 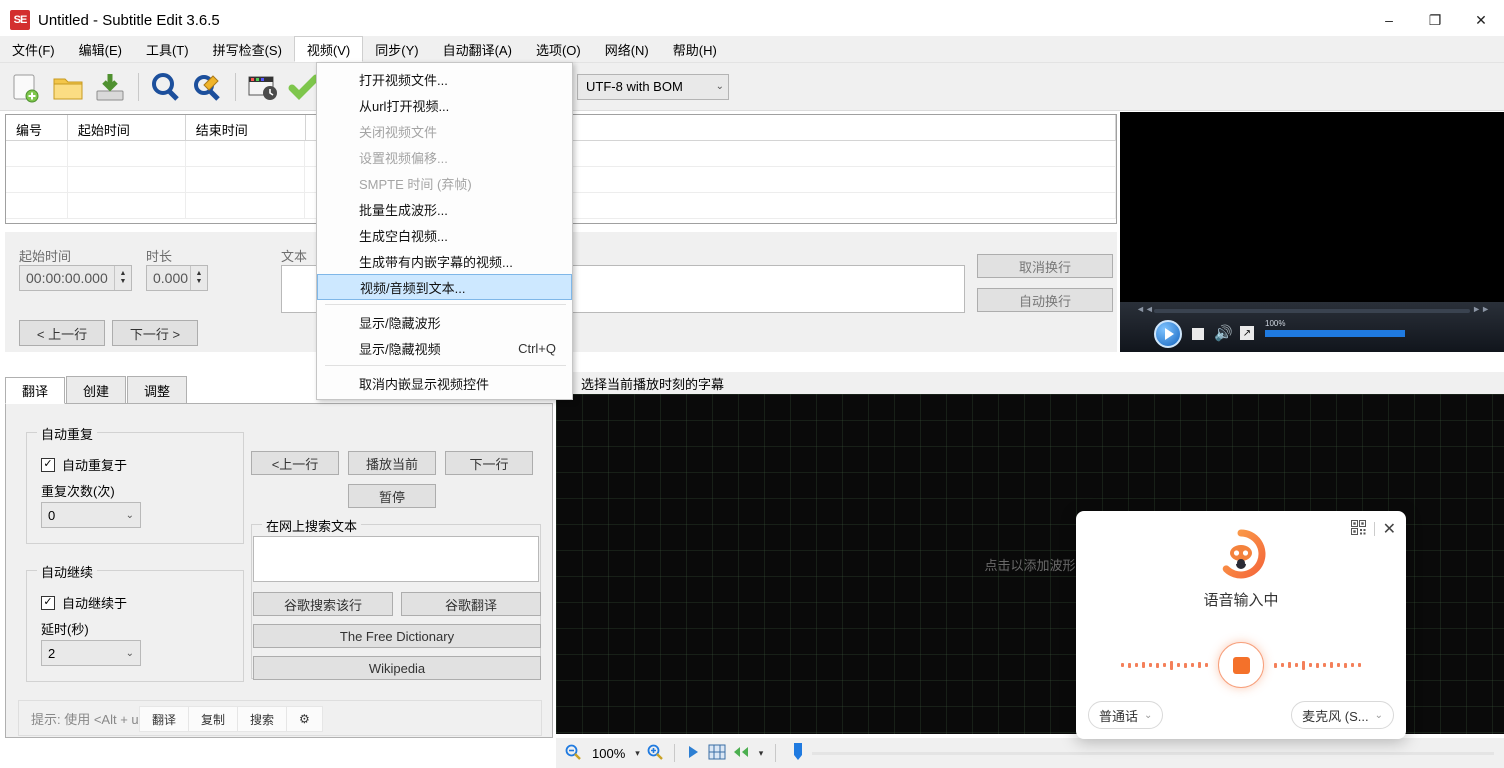 I want to click on video-player-panel: ◄◄ ►► 🔊 ↗ 100%, so click(x=1312, y=232).